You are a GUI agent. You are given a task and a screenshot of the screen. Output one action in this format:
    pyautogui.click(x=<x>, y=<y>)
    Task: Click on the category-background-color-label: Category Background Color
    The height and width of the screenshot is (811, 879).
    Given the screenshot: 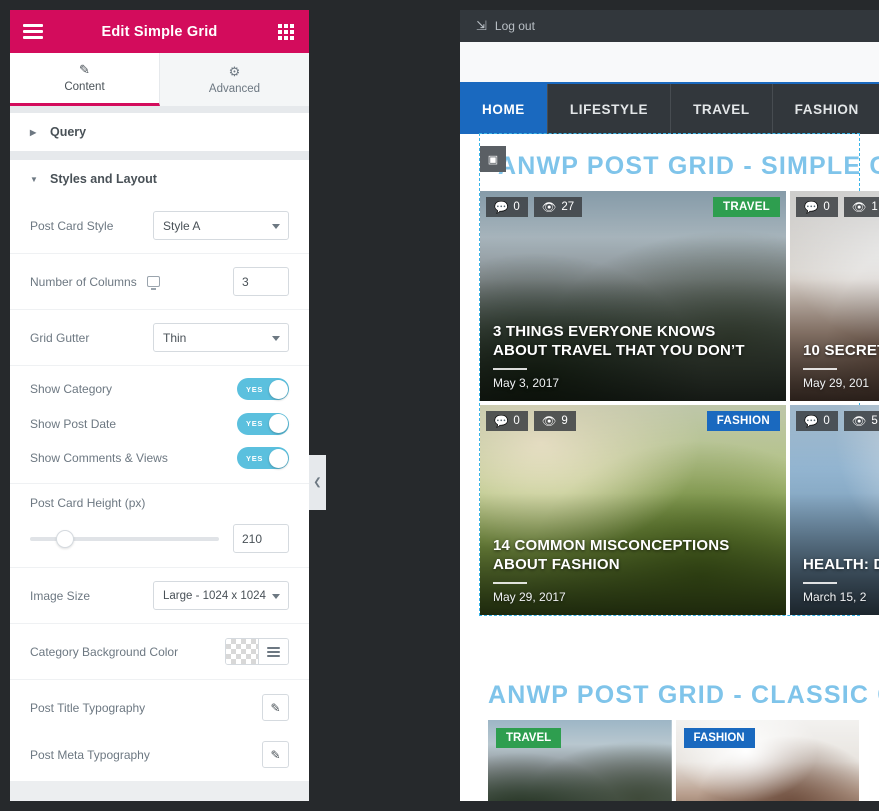 What is the action you would take?
    pyautogui.click(x=104, y=651)
    